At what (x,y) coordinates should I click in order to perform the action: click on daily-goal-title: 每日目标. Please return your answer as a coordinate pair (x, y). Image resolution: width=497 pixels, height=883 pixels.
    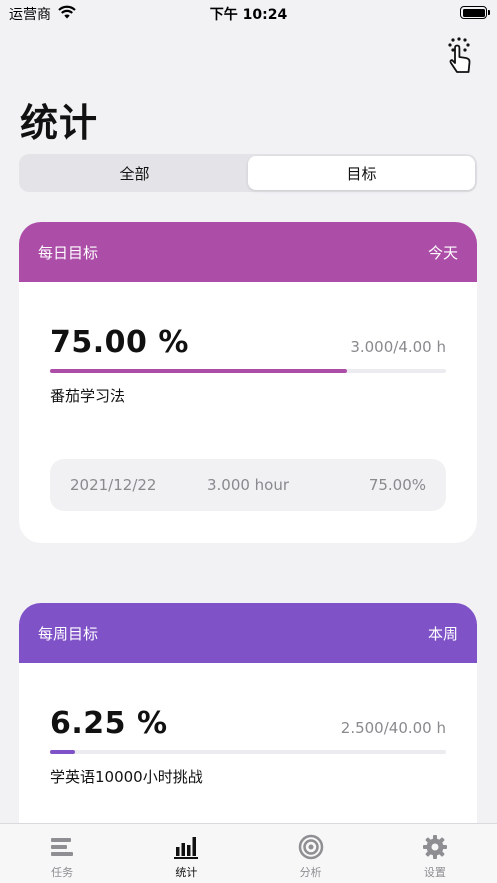
    Looking at the image, I should click on (68, 252).